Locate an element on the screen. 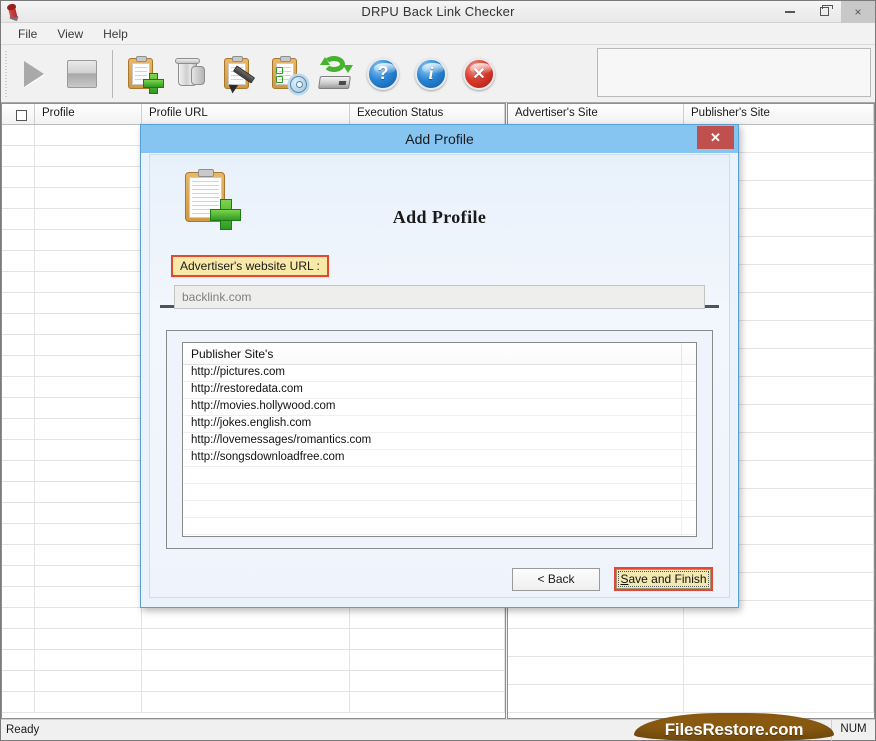  clipboard-plus-icon is located at coordinates (144, 74).